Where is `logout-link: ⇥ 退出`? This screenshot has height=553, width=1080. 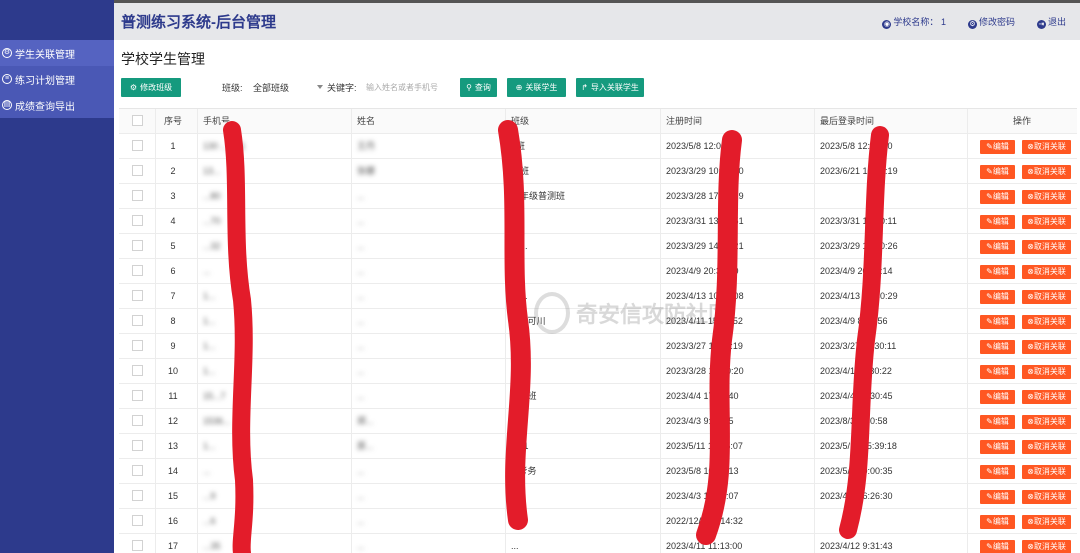 logout-link: ⇥ 退出 is located at coordinates (1051, 22).